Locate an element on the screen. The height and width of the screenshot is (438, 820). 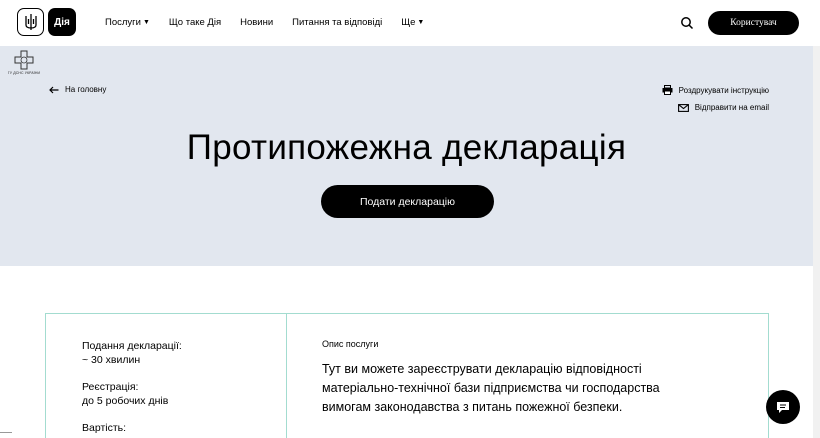
registration-value: до 5 робочих днів is located at coordinates (125, 401).